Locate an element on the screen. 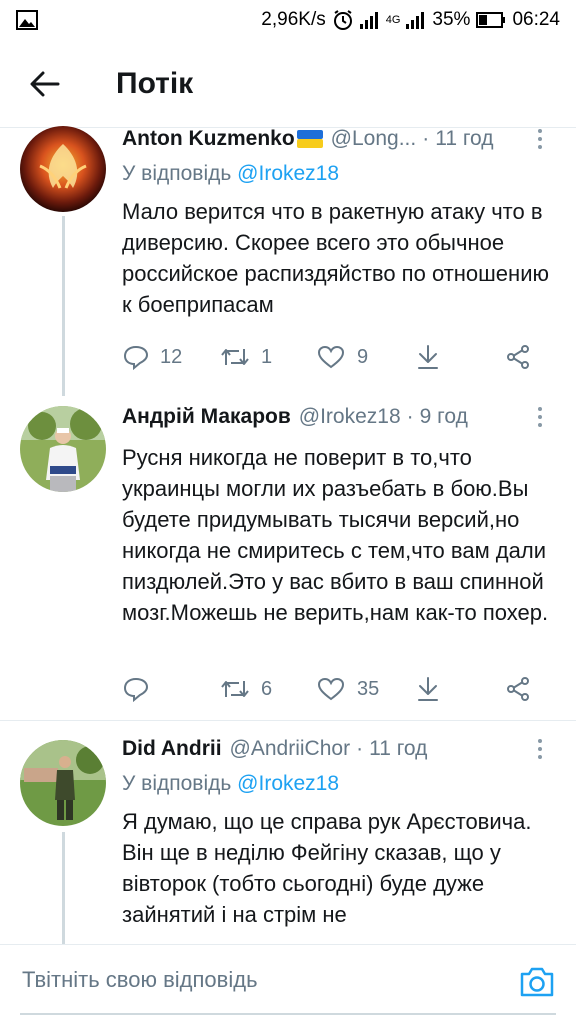 The width and height of the screenshot is (576, 1024). retweet-count: 1 is located at coordinates (267, 356).